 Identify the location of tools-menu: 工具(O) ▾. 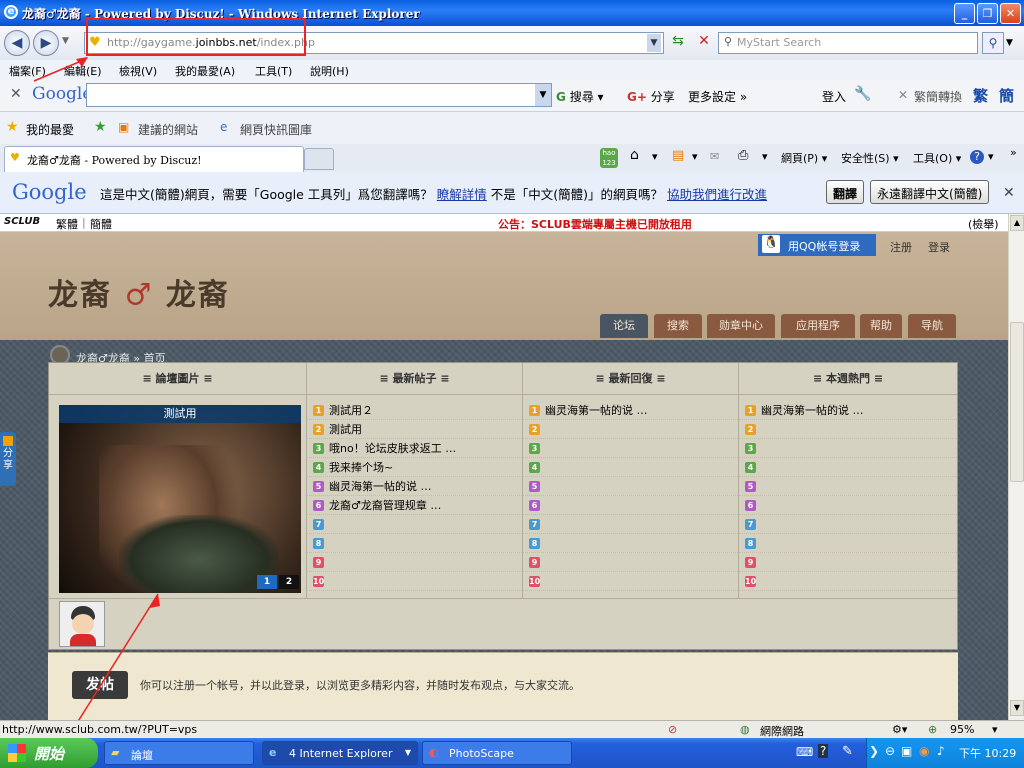
(937, 158).